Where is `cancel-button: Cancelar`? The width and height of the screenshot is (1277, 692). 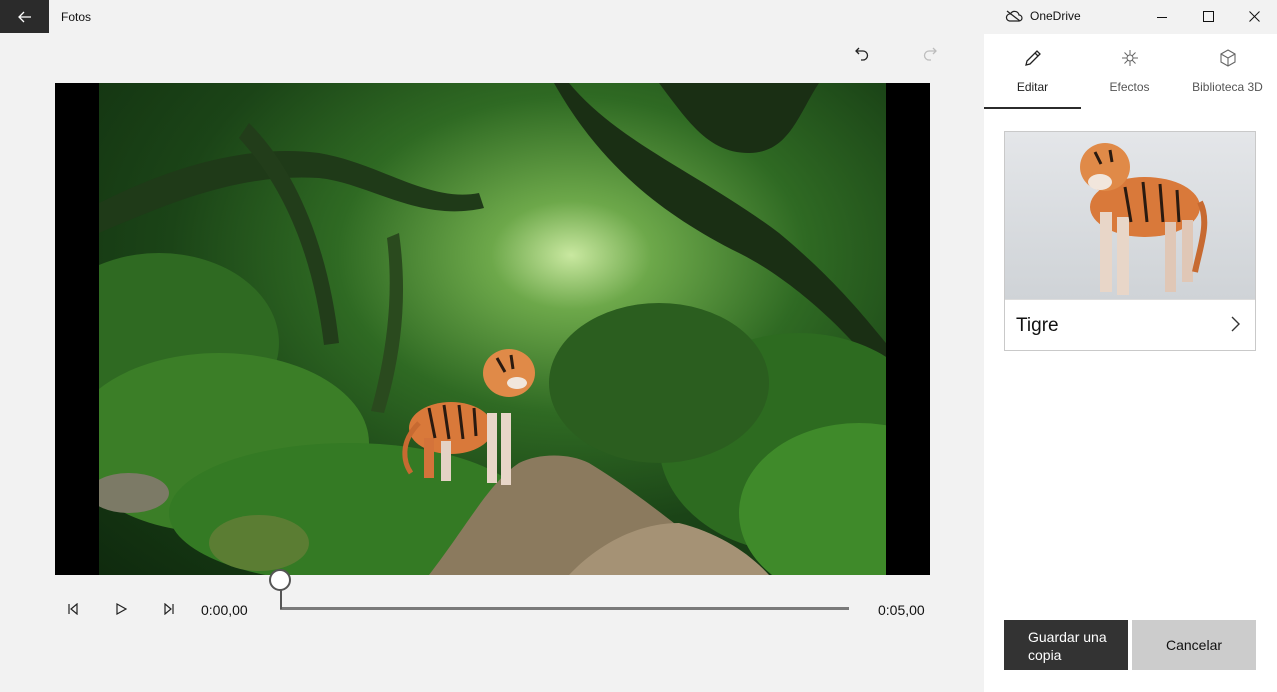 cancel-button: Cancelar is located at coordinates (1194, 645).